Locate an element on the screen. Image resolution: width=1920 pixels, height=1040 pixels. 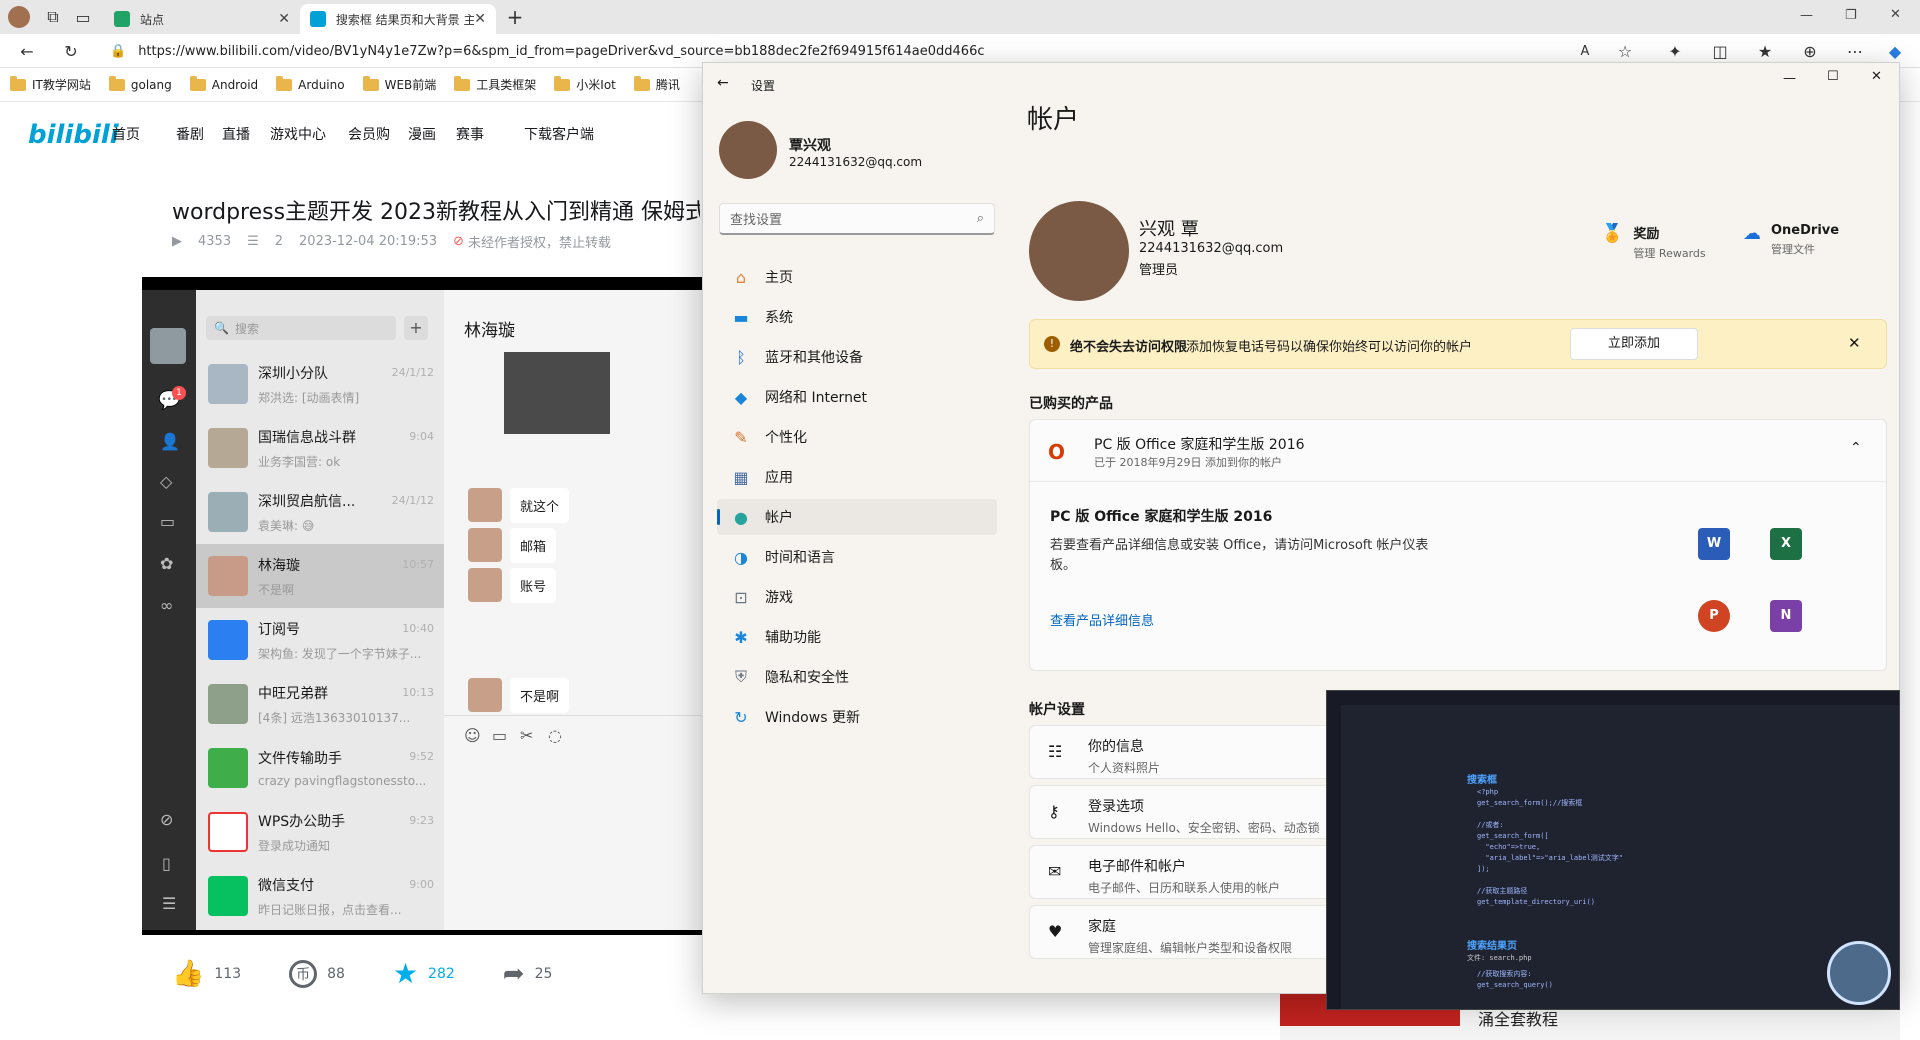
avatar is located at coordinates (485, 545).